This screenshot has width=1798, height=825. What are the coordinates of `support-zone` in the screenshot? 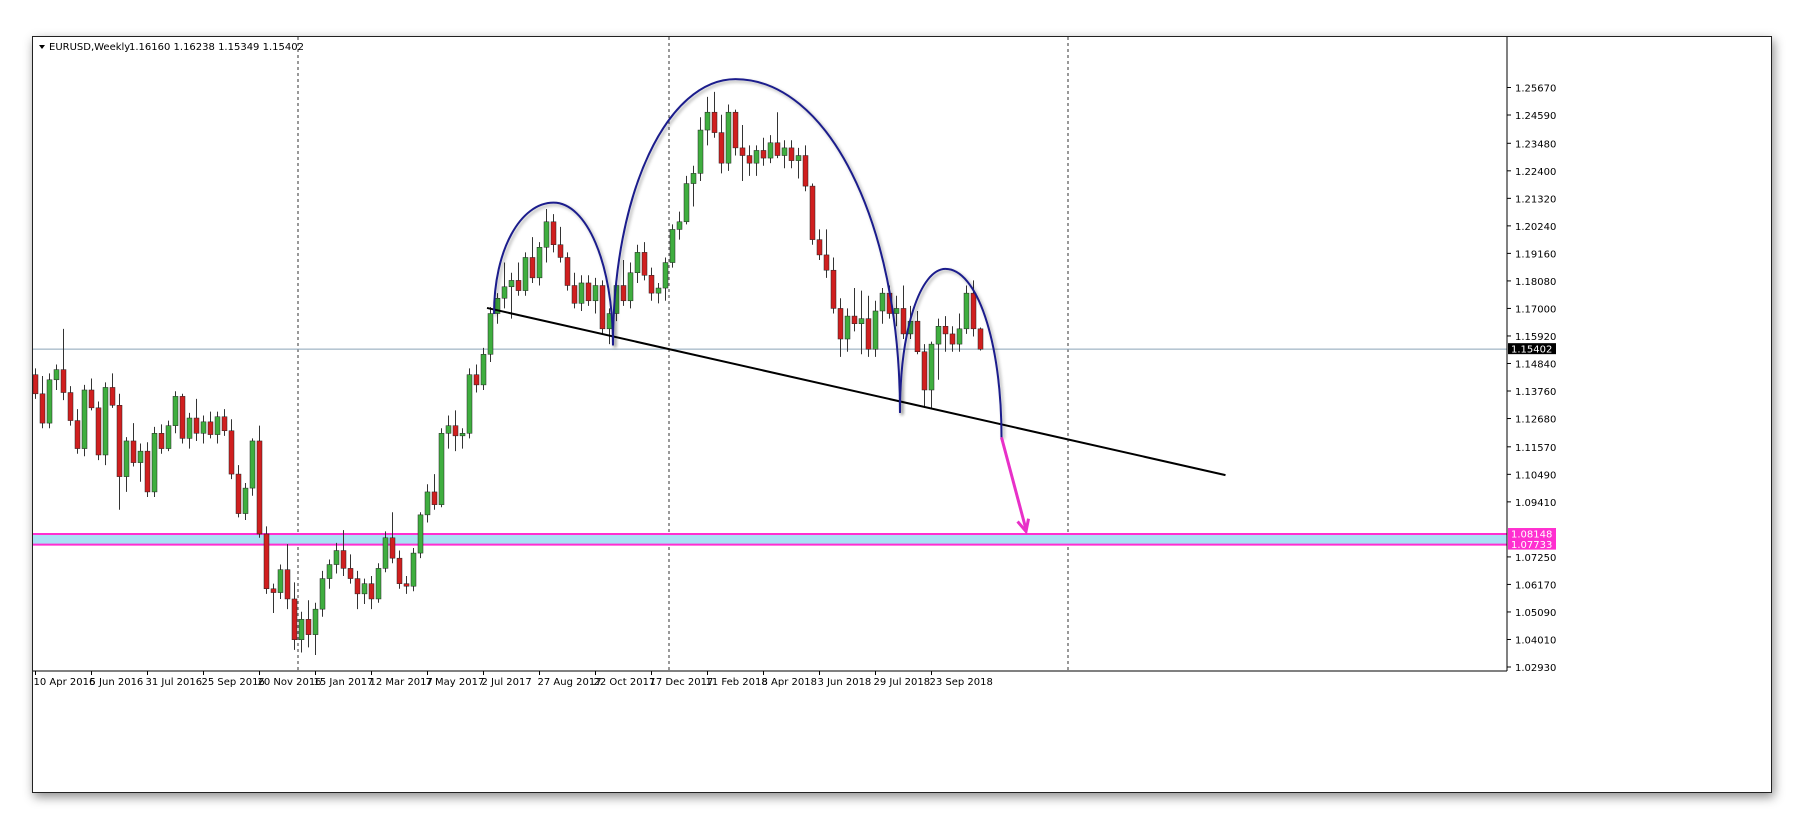 It's located at (770, 539).